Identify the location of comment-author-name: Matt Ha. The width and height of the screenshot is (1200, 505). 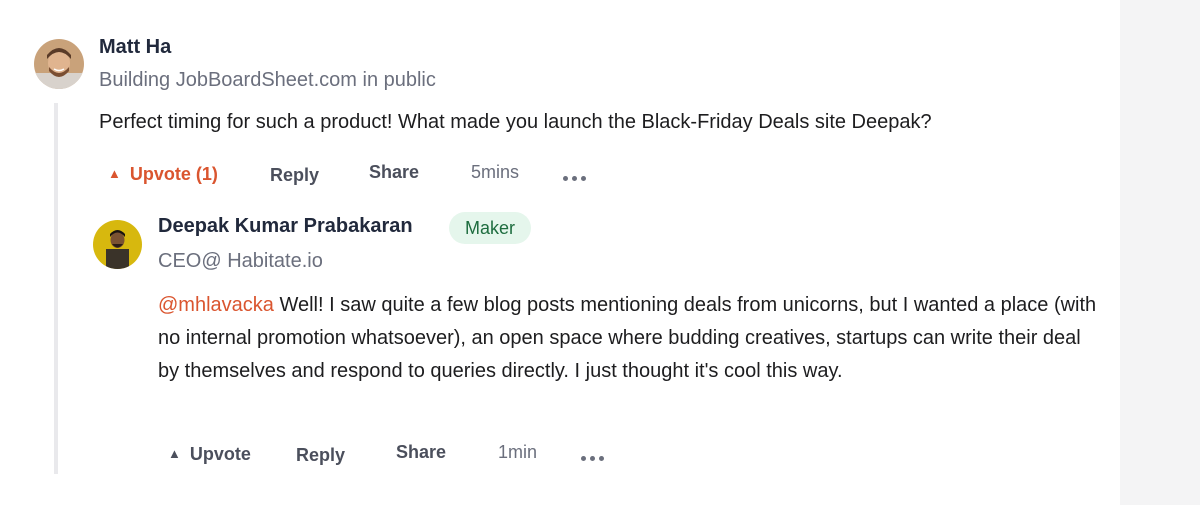
(135, 47).